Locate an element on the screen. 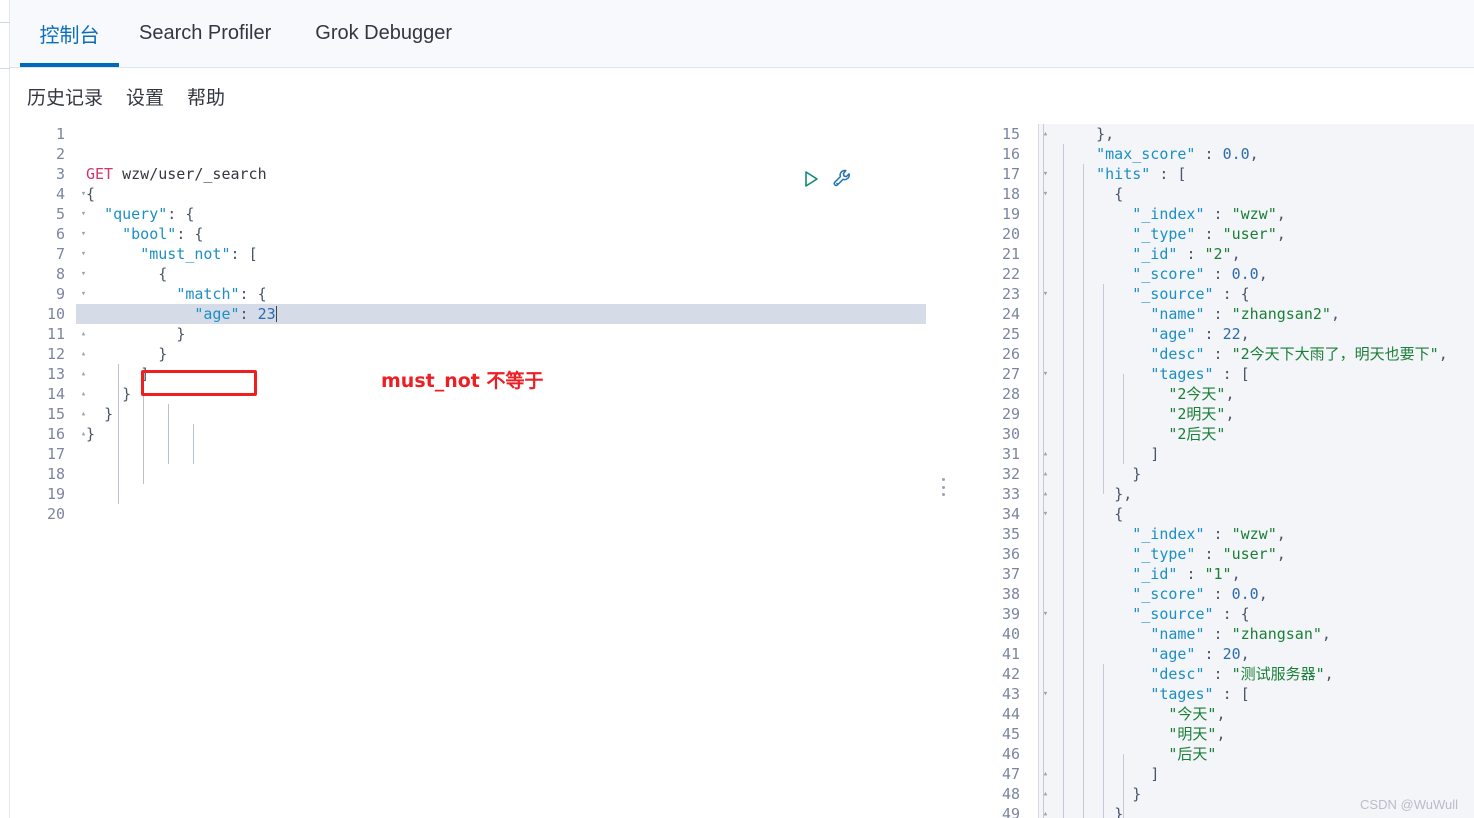  line-number: 30 is located at coordinates (1010, 434).